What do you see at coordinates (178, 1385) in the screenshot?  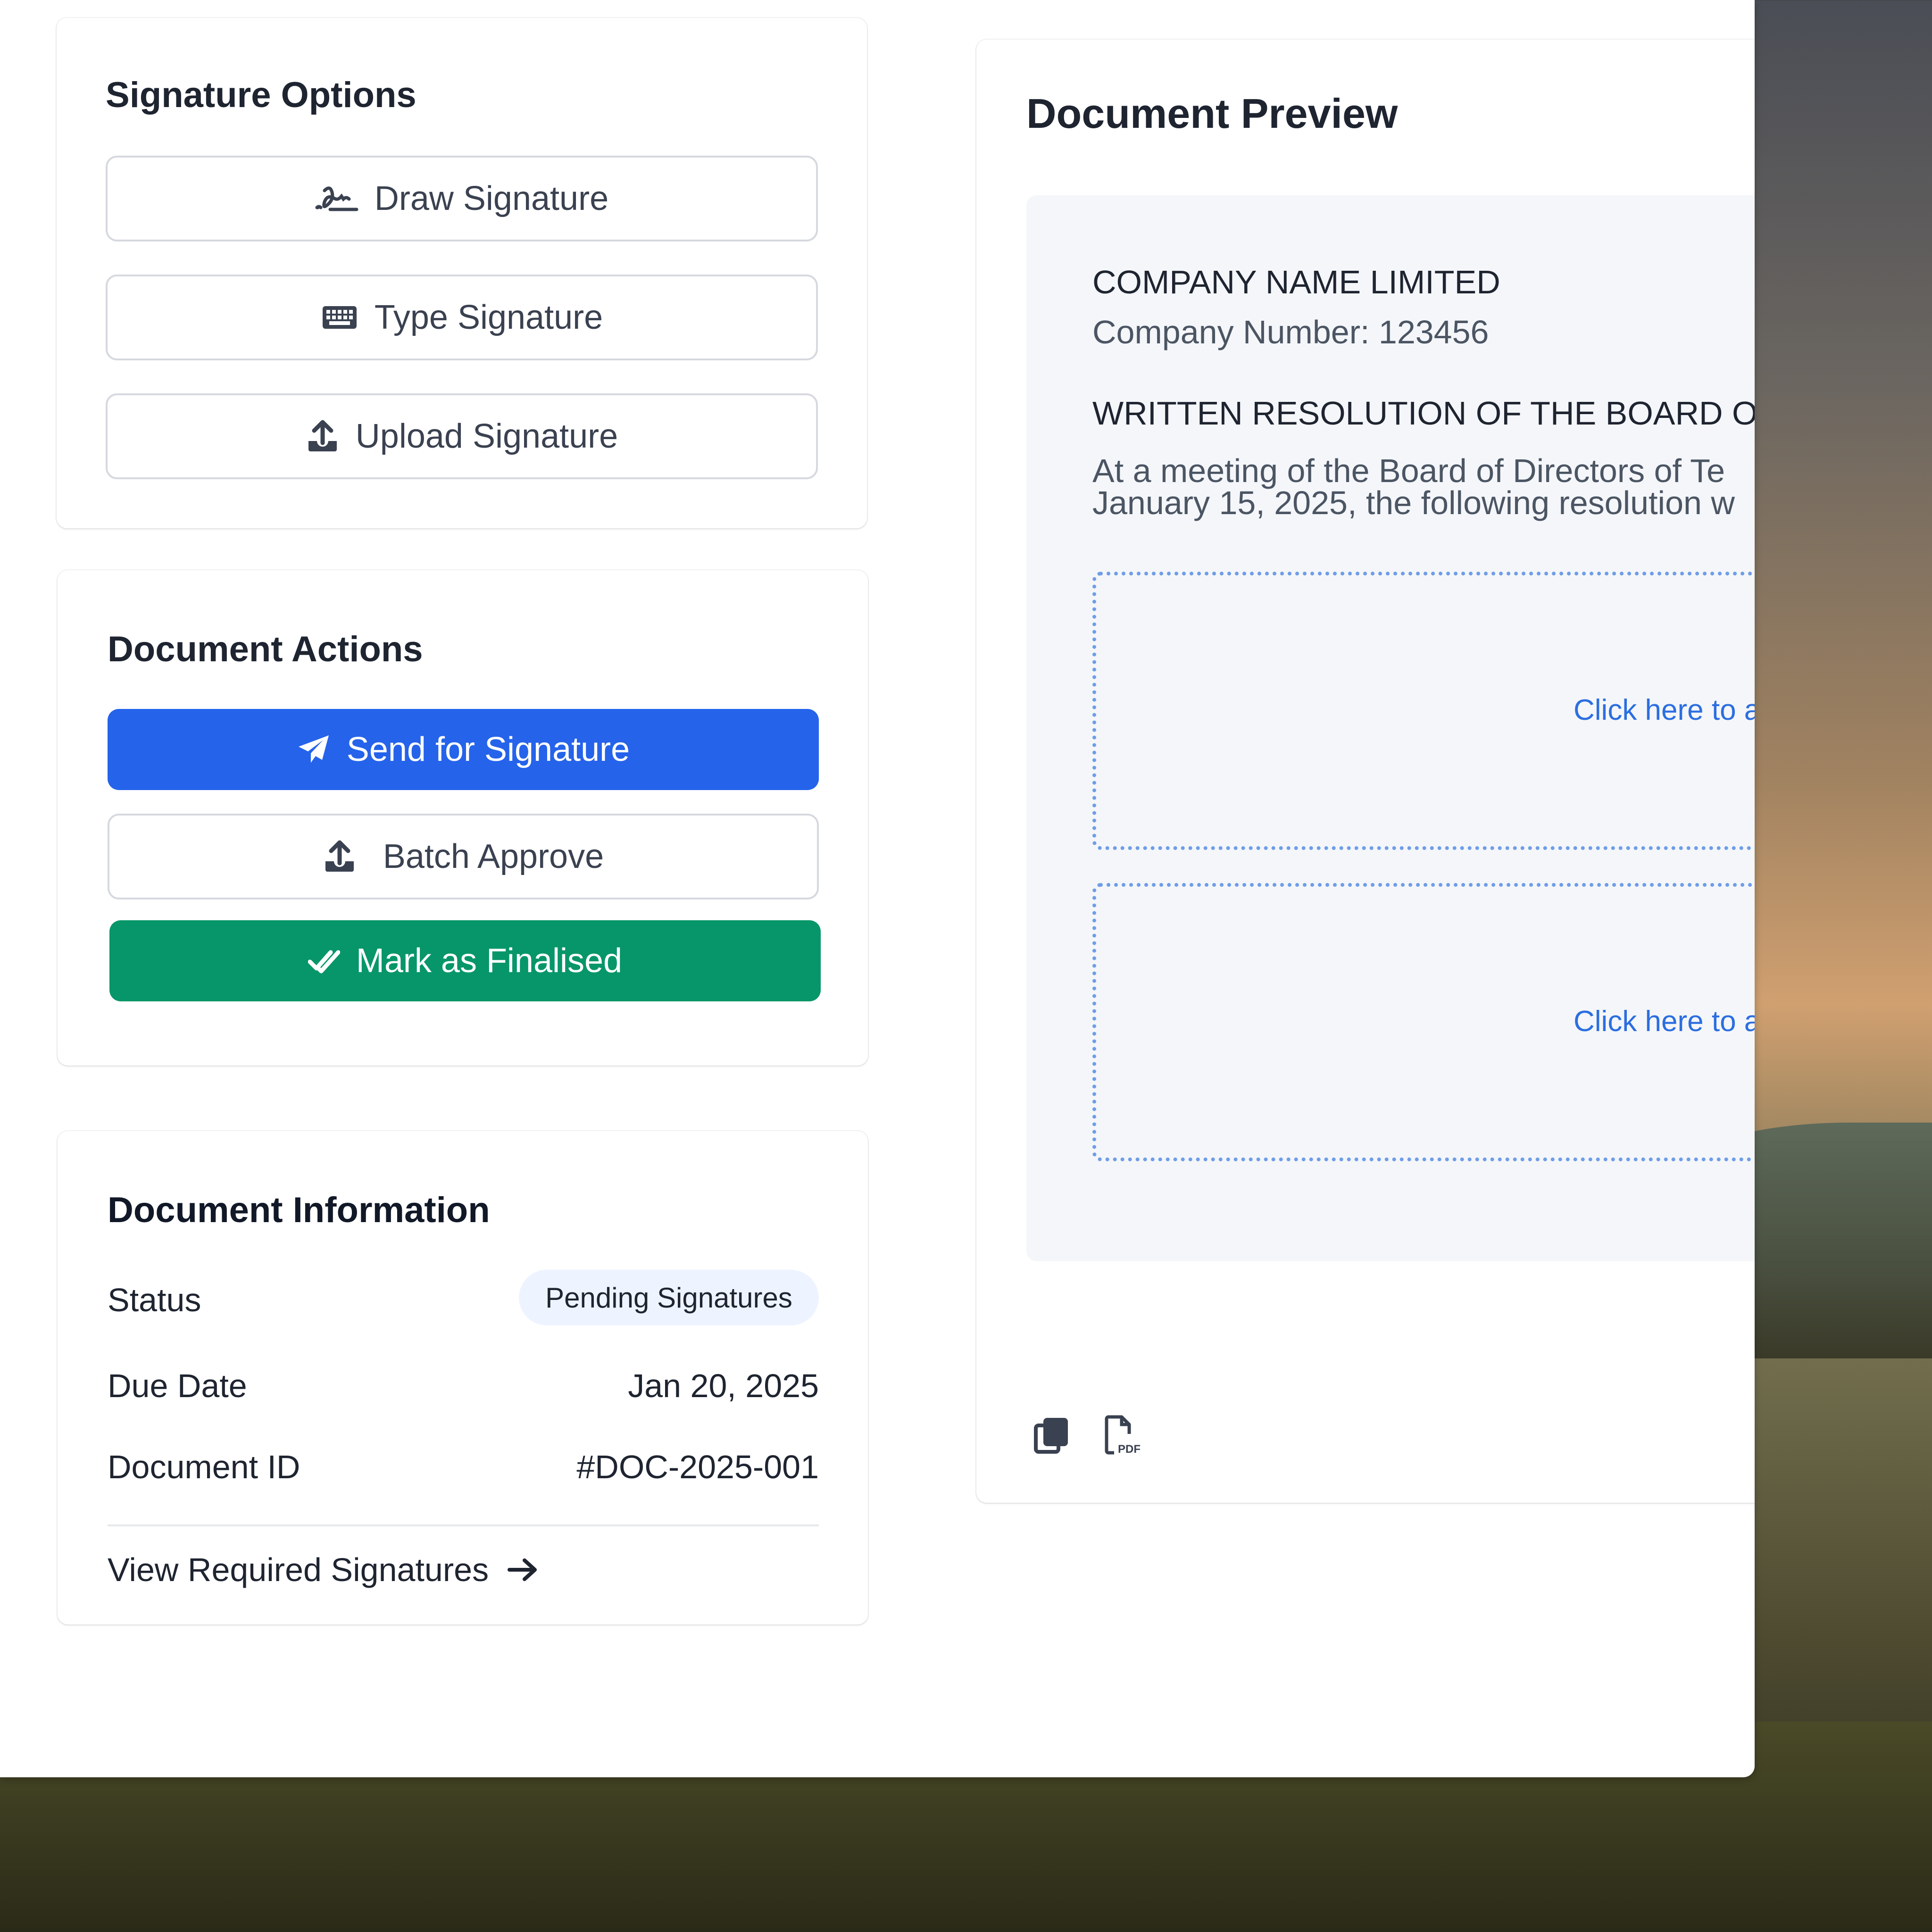 I see `due-date-label: Due Date` at bounding box center [178, 1385].